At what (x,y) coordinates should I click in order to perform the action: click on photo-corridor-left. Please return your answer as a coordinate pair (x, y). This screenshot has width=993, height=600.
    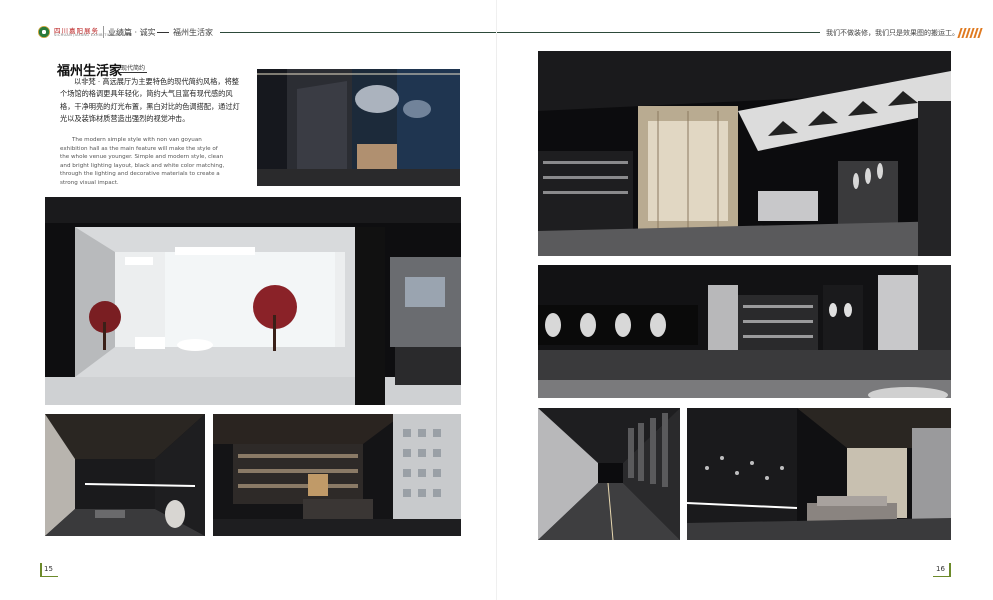
    Looking at the image, I should click on (125, 475).